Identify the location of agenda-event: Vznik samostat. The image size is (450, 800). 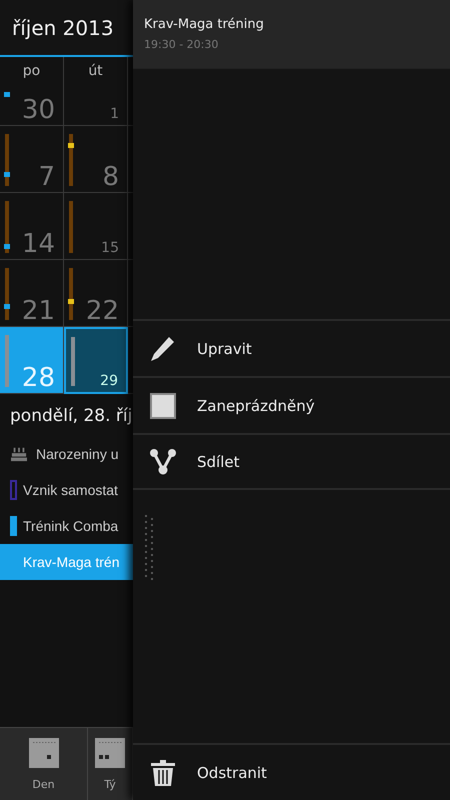
(66, 490).